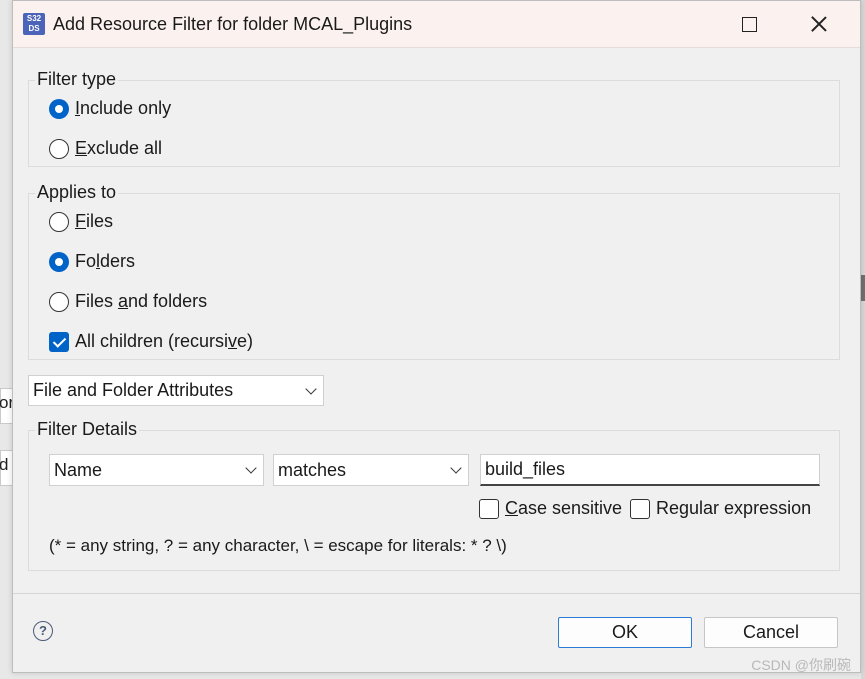 The image size is (865, 679). What do you see at coordinates (94, 221) in the screenshot?
I see `files-label: Files` at bounding box center [94, 221].